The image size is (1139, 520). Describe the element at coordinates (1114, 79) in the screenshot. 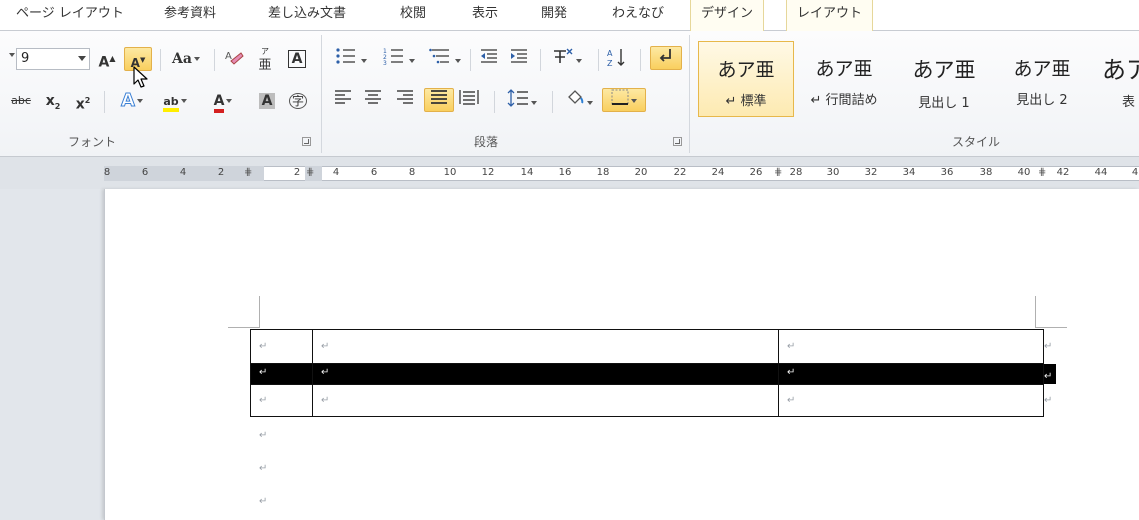

I see `style-title: あア 表` at that location.